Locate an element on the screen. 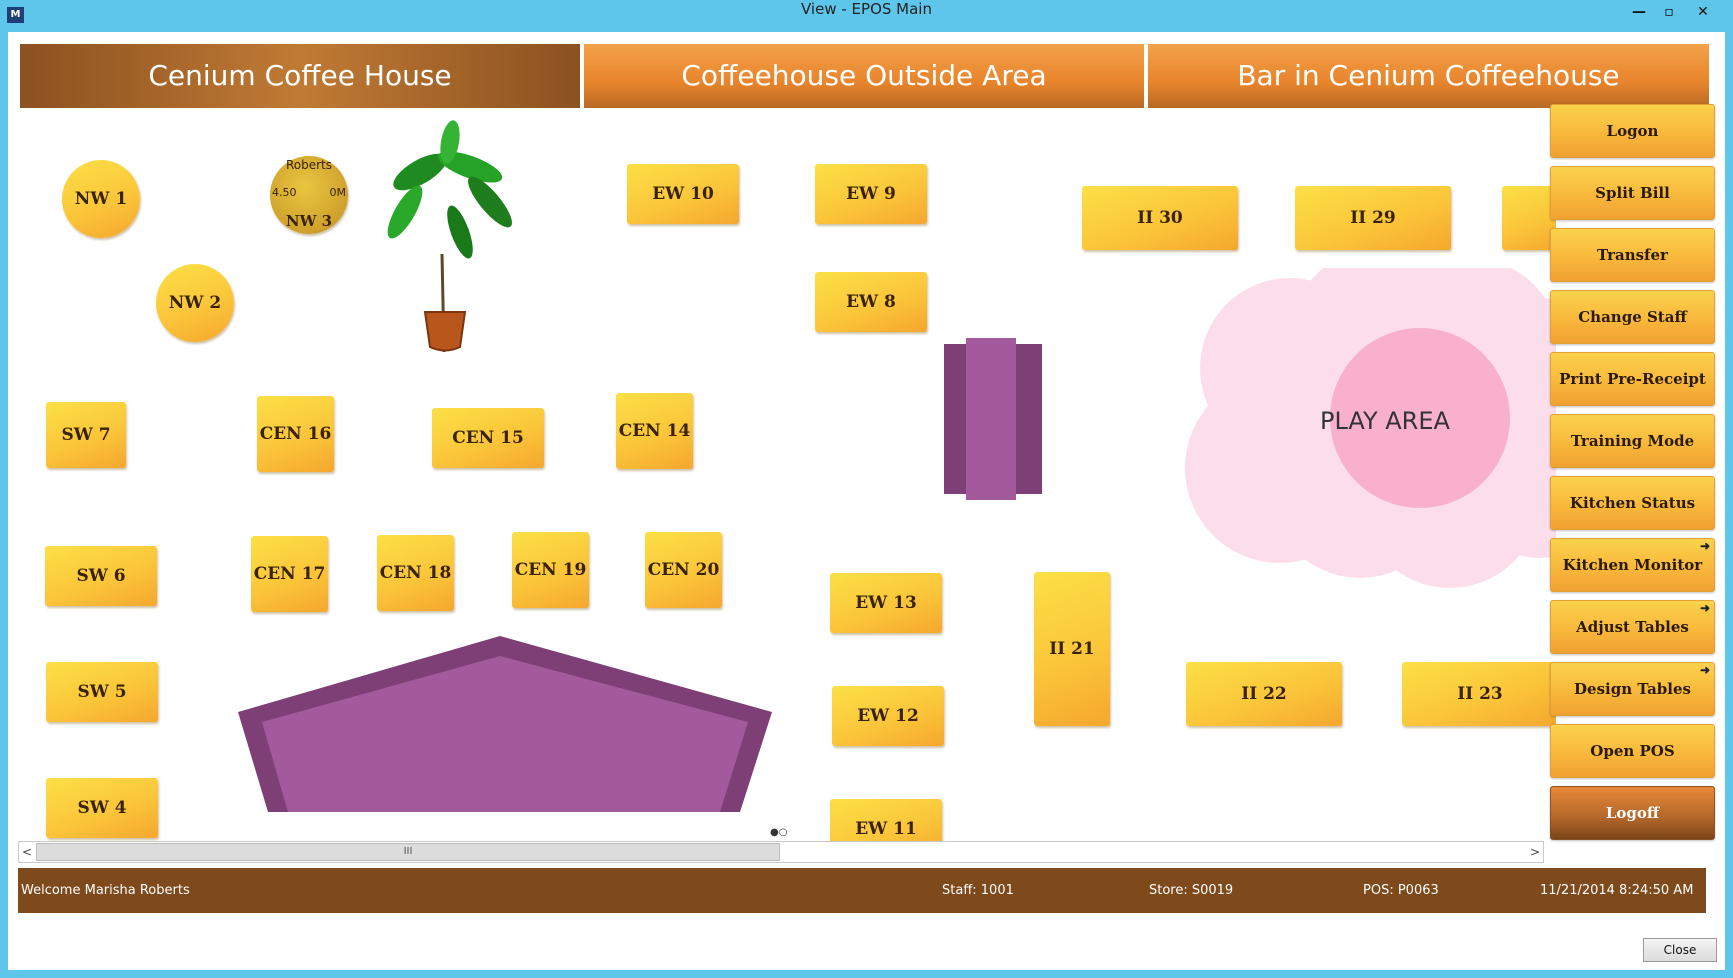 The width and height of the screenshot is (1733, 978). minimize-icon: — is located at coordinates (1639, 12).